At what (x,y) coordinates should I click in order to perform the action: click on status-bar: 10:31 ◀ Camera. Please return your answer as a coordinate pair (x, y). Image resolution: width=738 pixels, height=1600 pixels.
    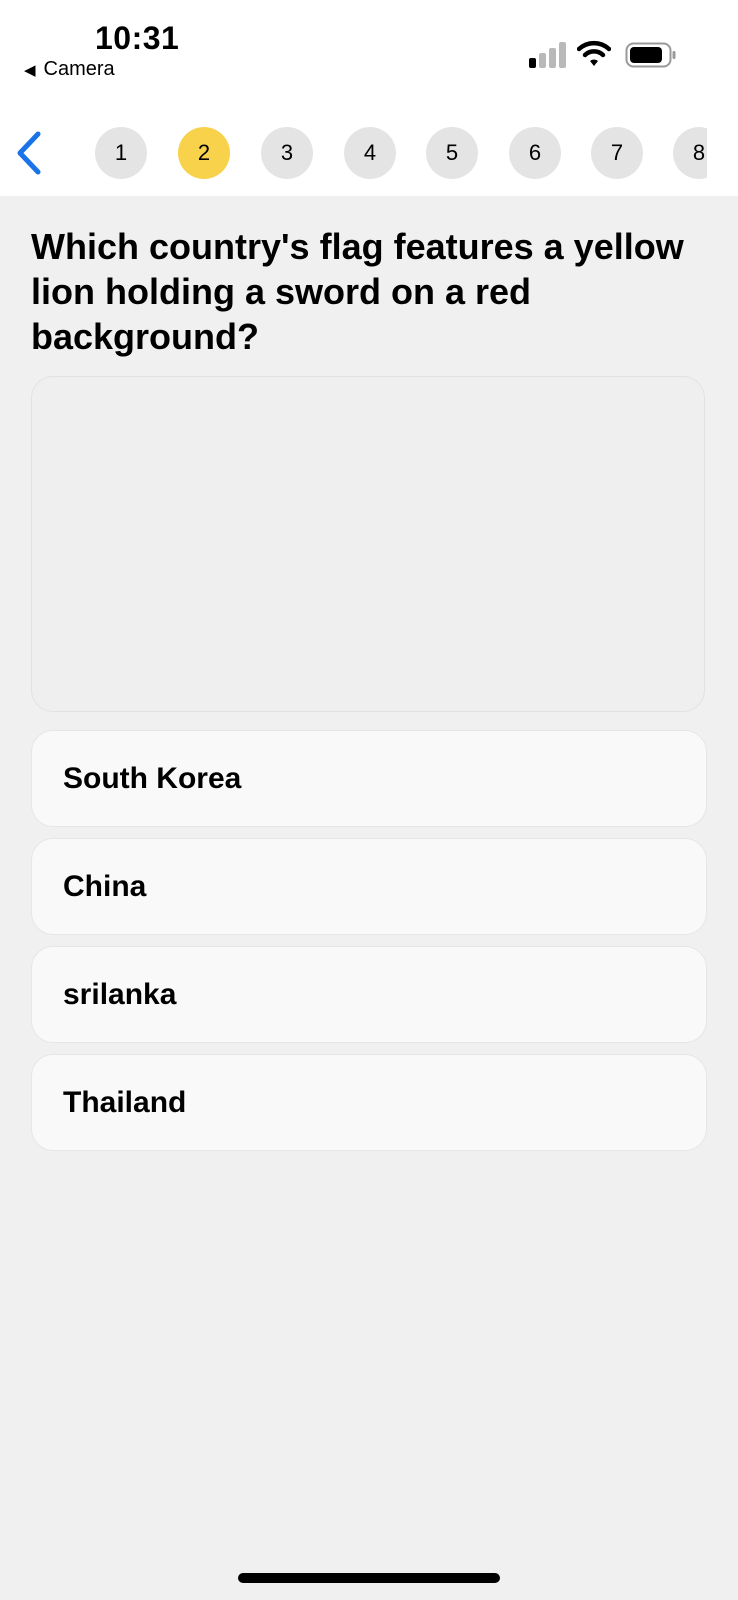
    Looking at the image, I should click on (369, 55).